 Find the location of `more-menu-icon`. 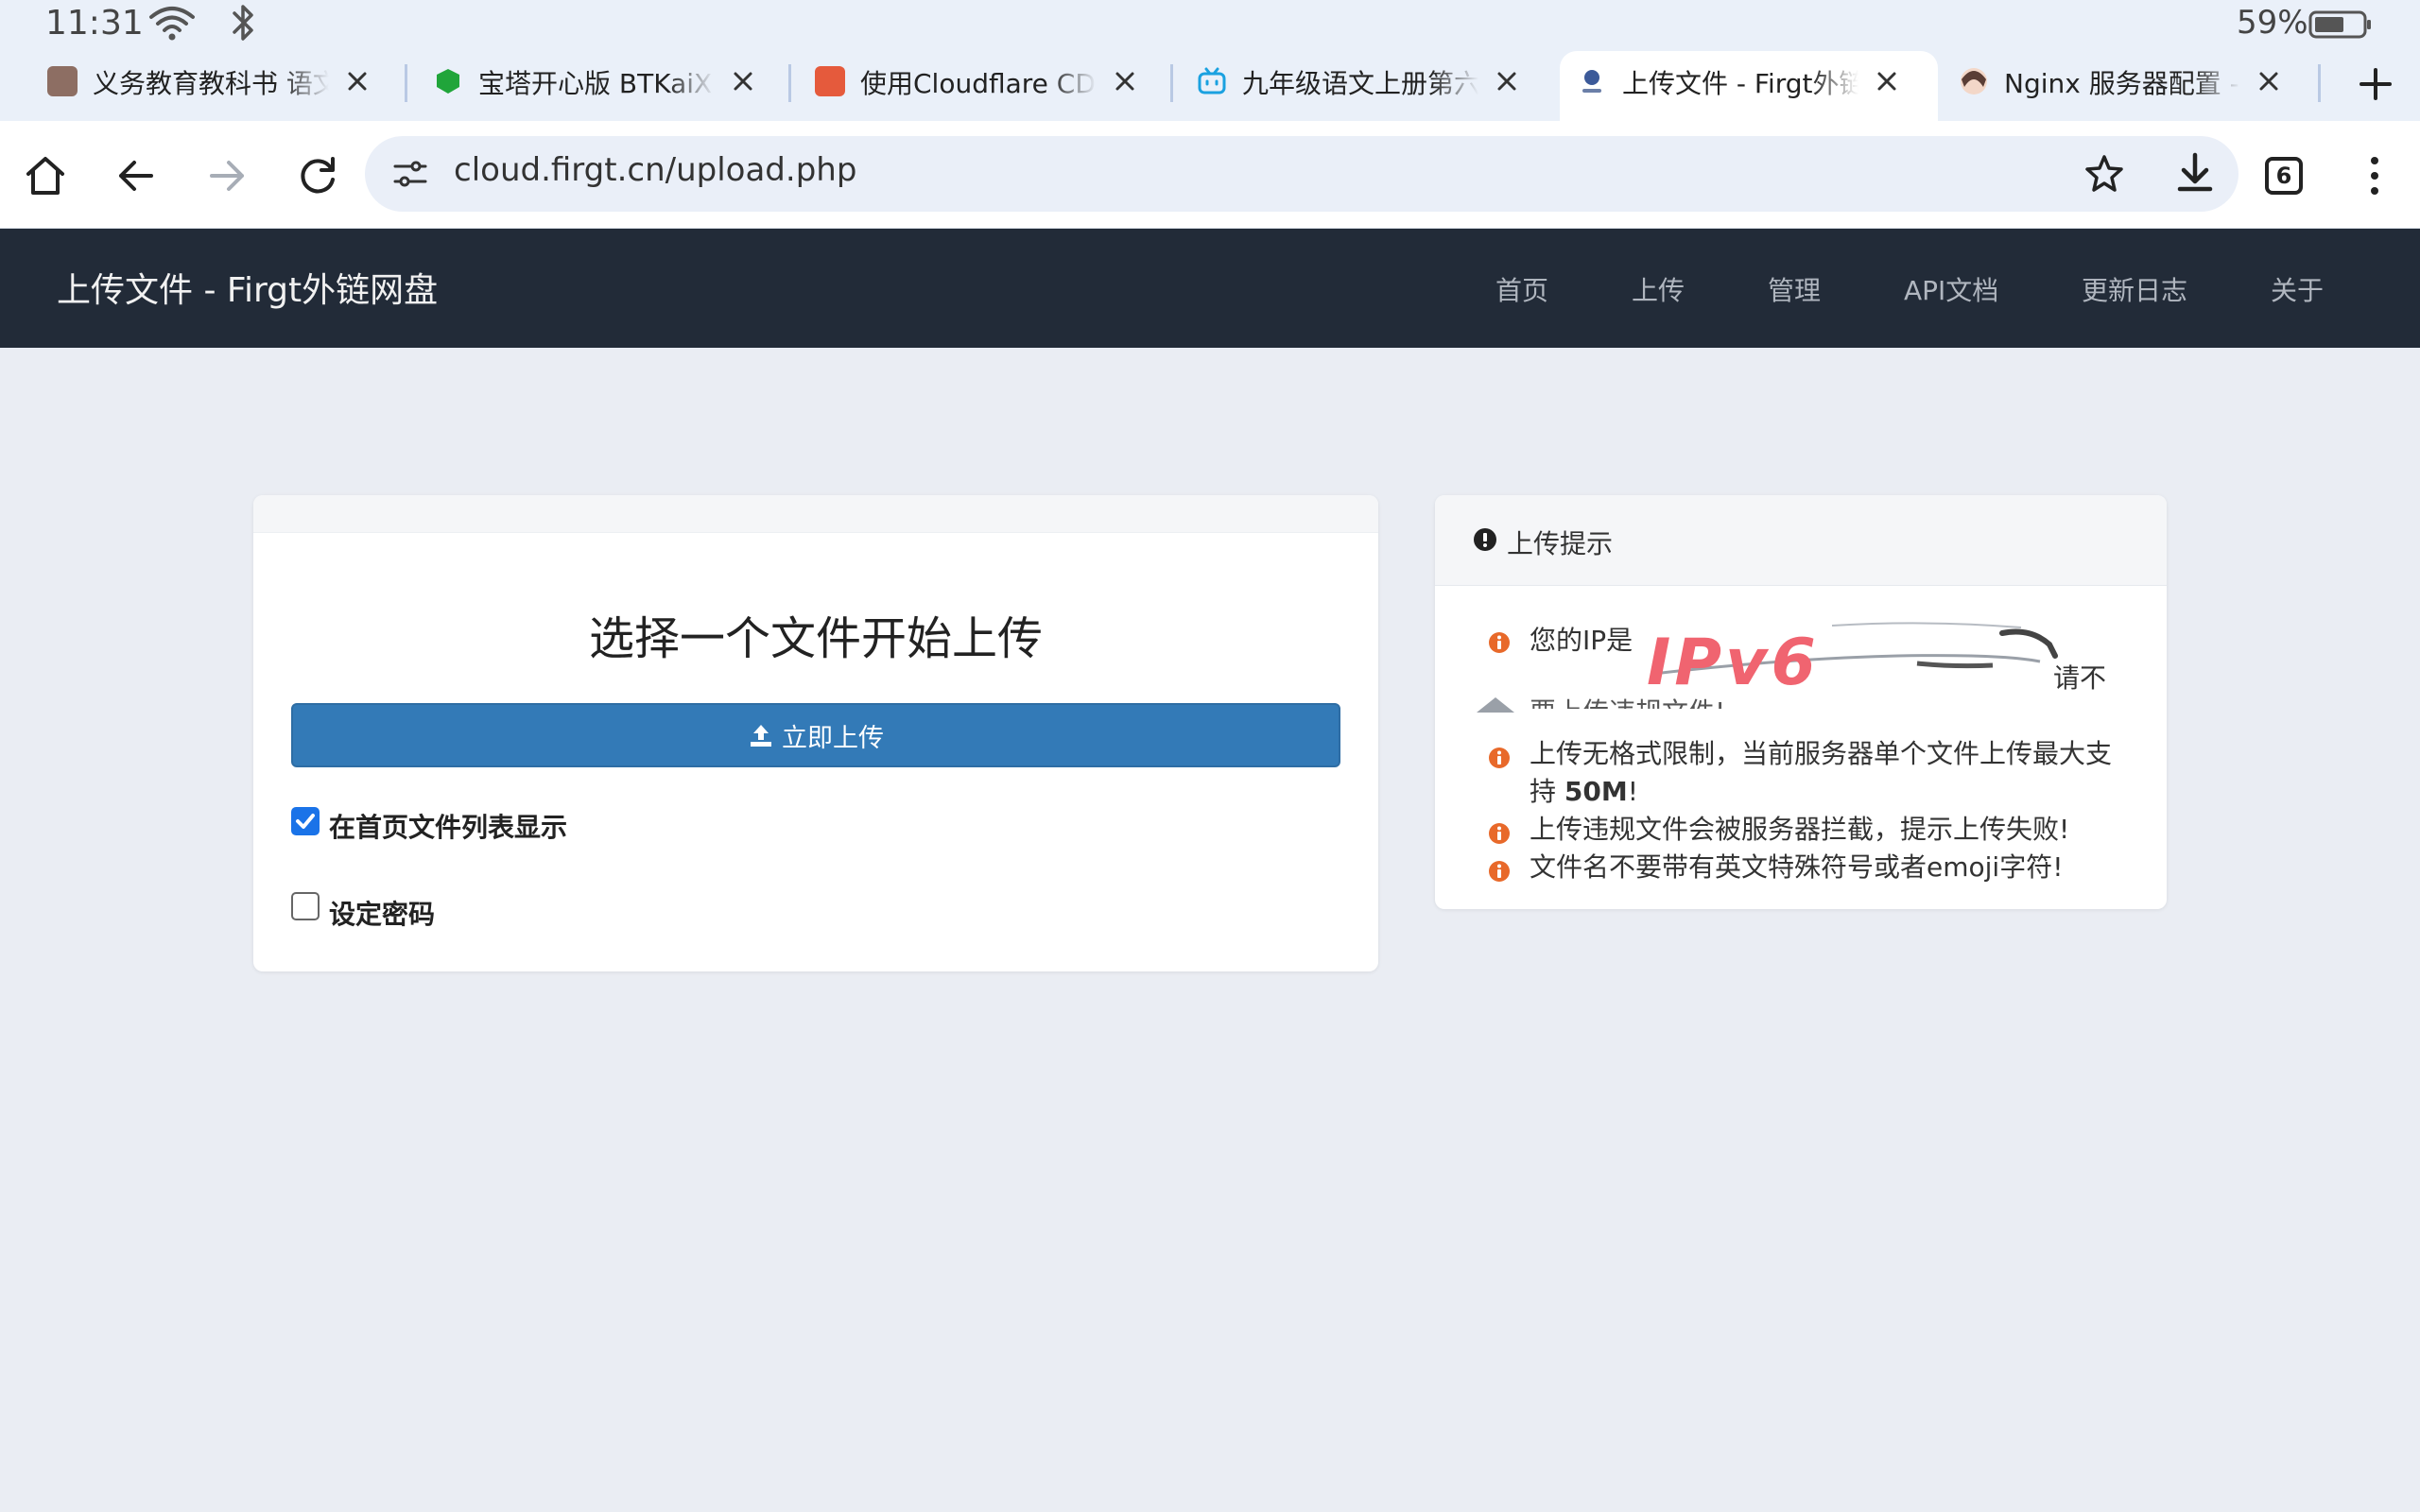

more-menu-icon is located at coordinates (2375, 175).